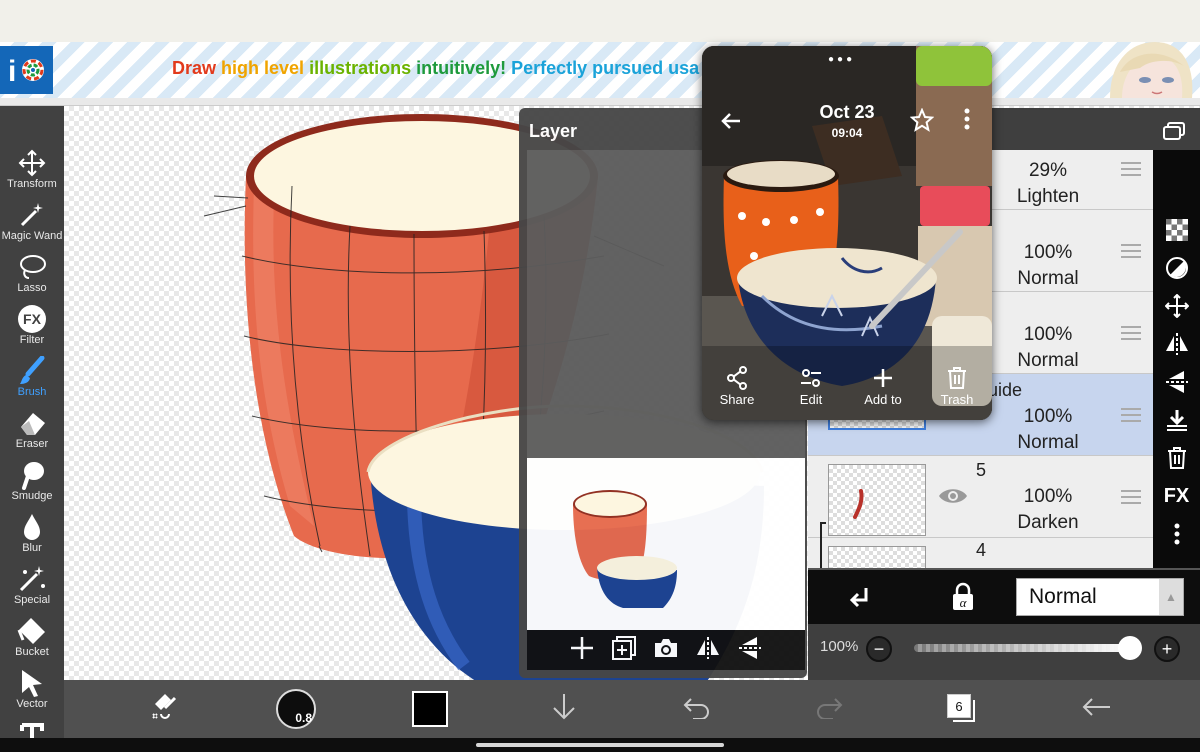 Image resolution: width=1200 pixels, height=752 pixels. I want to click on vector-icon, so click(32, 683).